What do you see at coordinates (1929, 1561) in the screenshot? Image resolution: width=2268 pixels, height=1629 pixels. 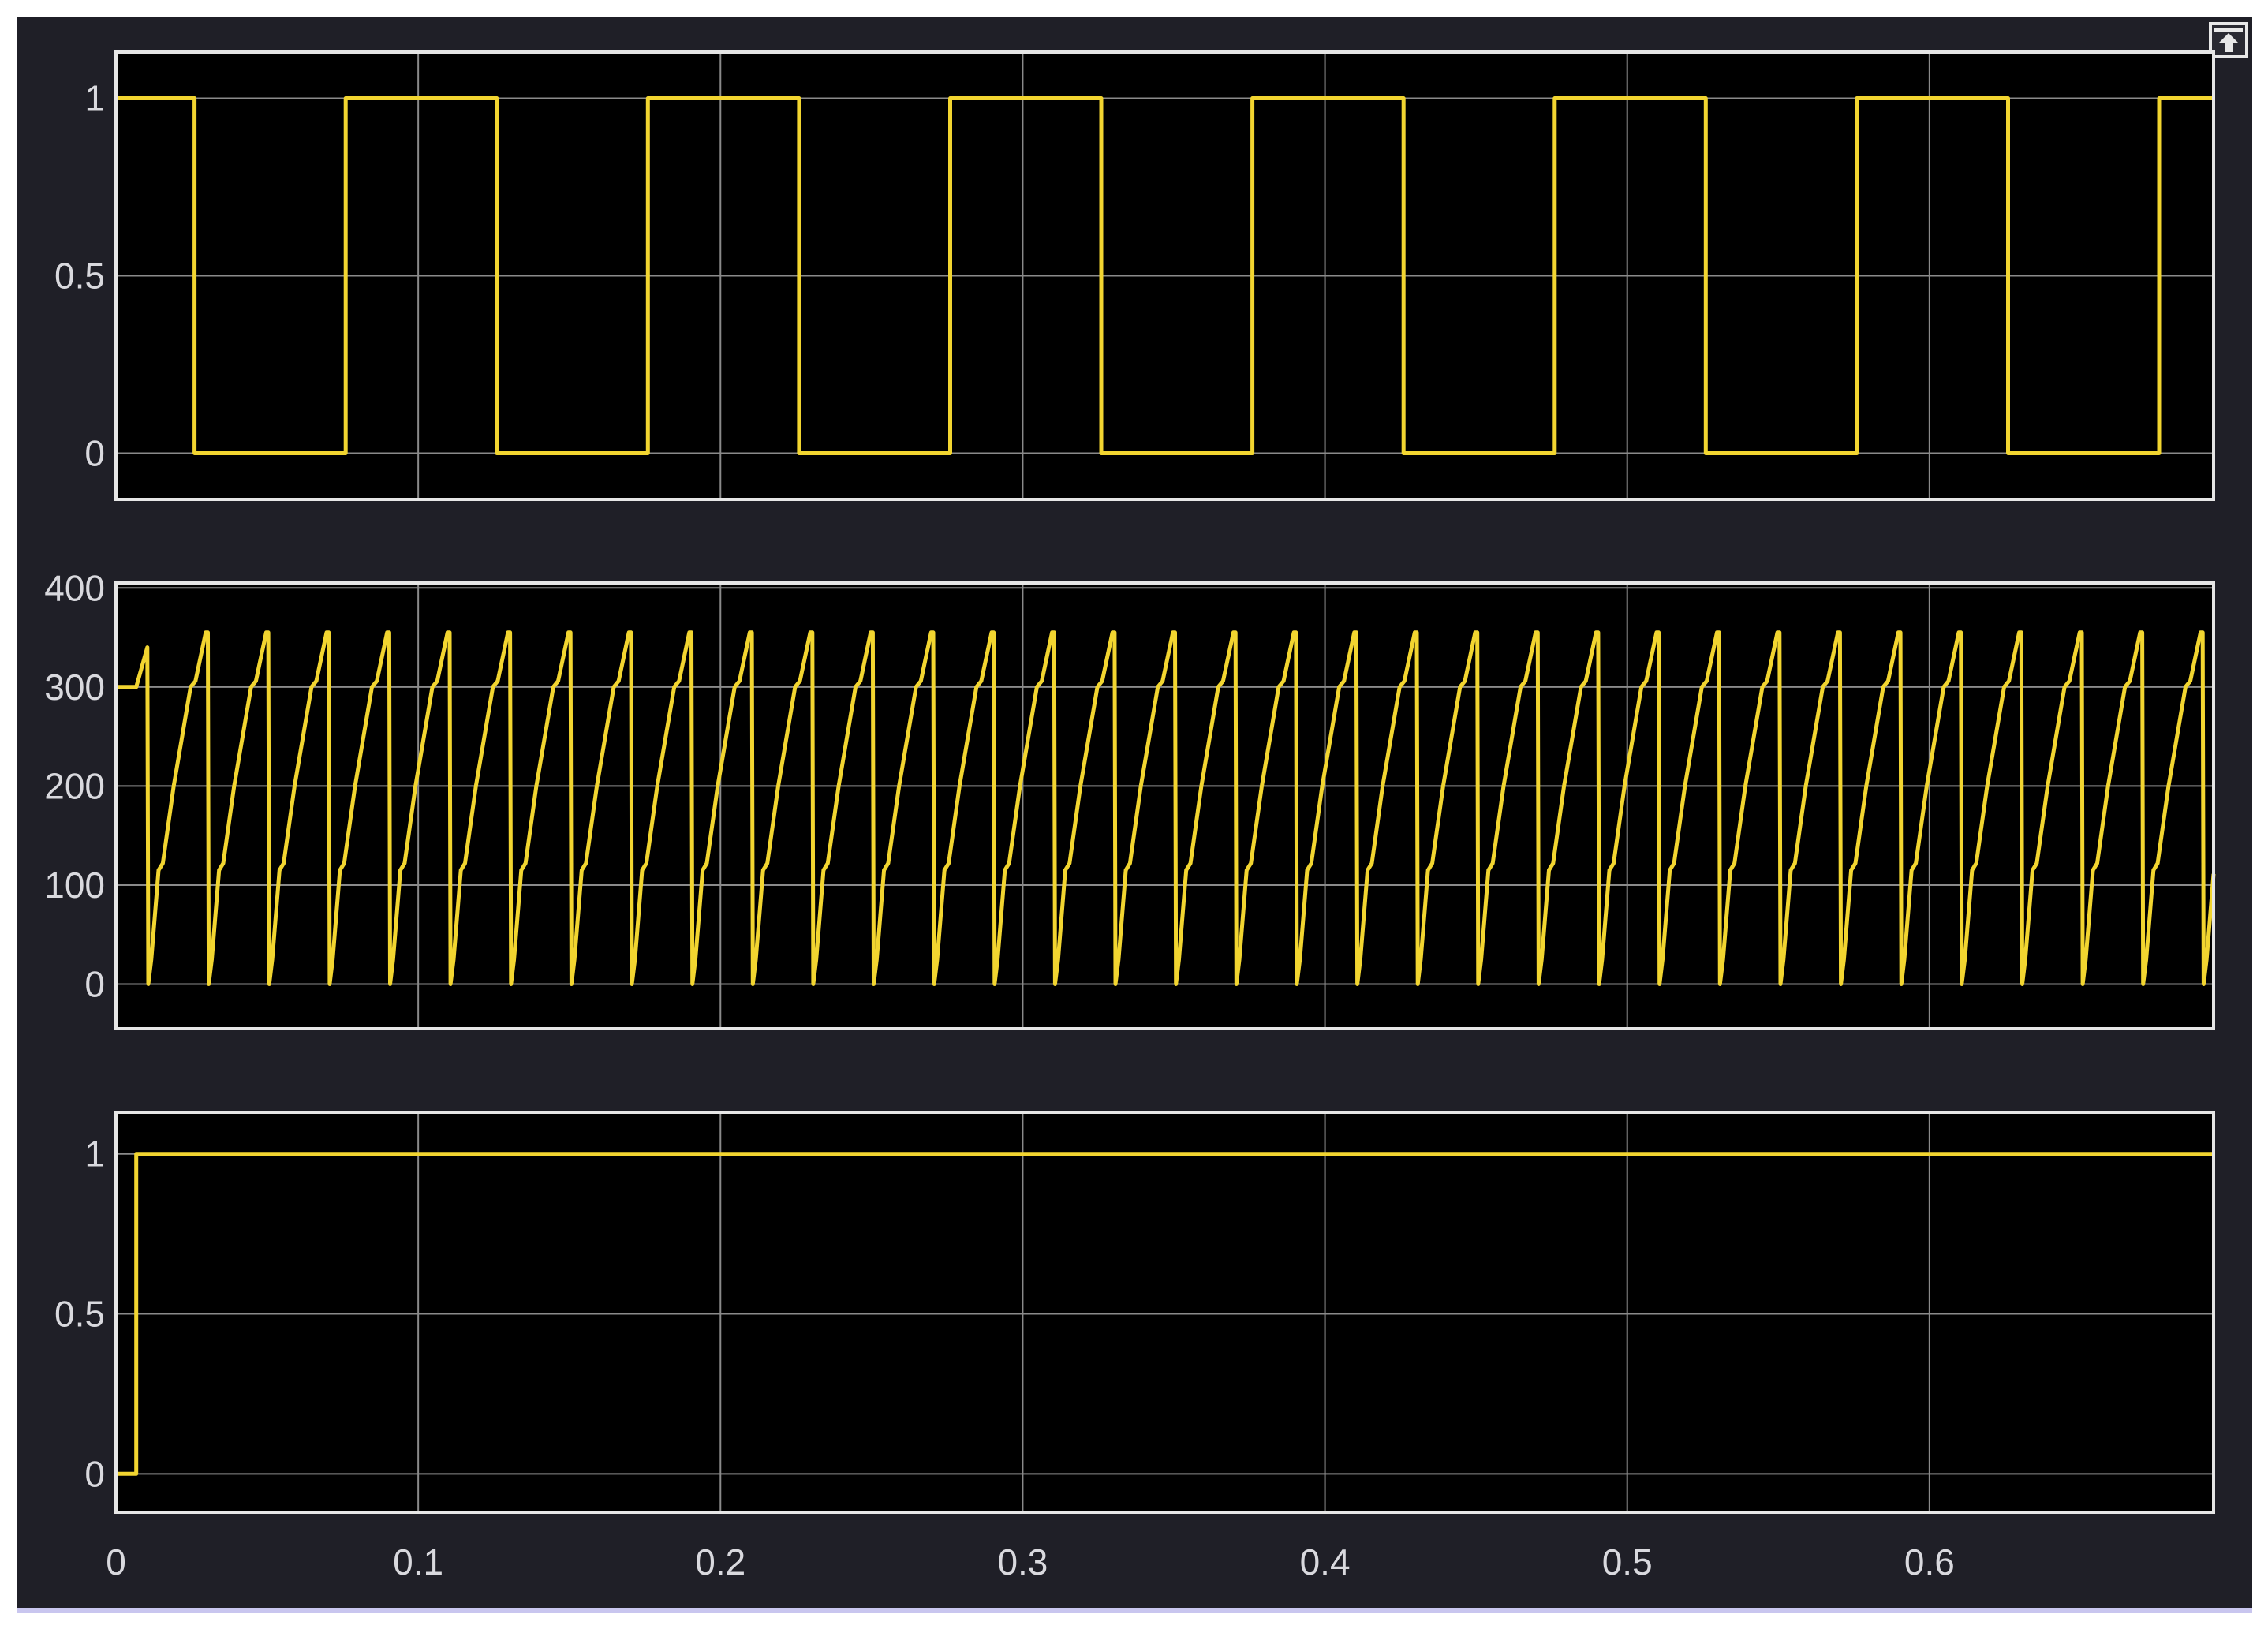 I see `x-tick-label: 0.6` at bounding box center [1929, 1561].